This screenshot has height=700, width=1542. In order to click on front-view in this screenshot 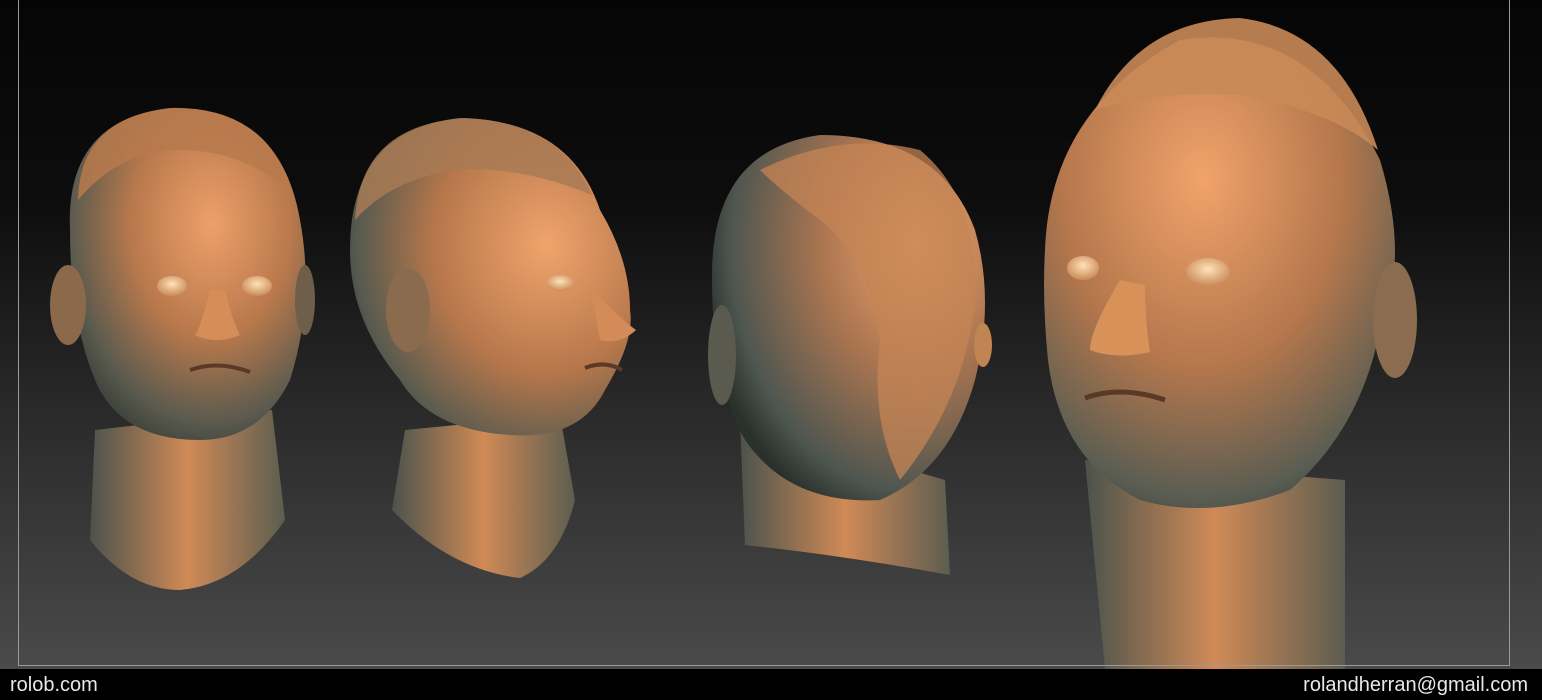, I will do `click(182, 348)`.